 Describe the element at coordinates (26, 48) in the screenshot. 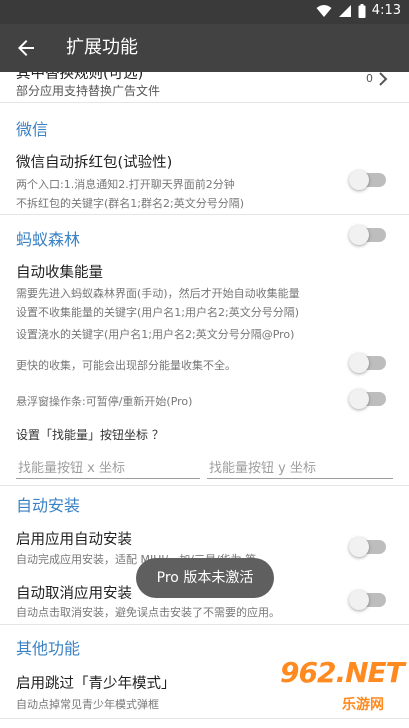

I see `back-arrow-icon` at that location.